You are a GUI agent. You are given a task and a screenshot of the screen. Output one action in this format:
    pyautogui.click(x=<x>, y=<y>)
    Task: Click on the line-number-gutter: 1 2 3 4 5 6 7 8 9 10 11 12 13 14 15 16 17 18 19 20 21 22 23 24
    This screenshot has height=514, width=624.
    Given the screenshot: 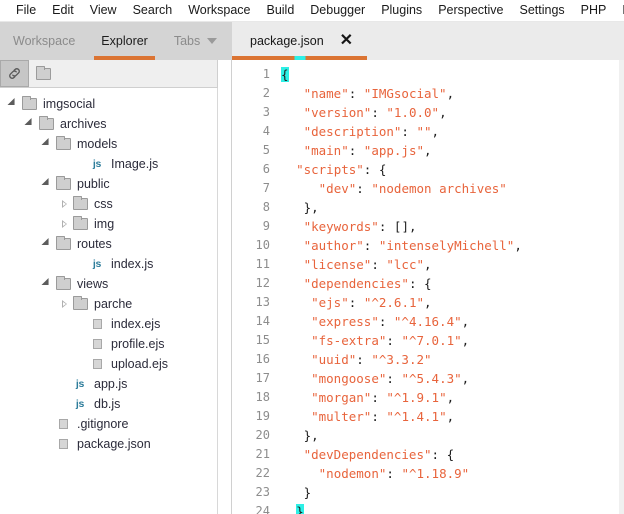 What is the action you would take?
    pyautogui.click(x=255, y=287)
    